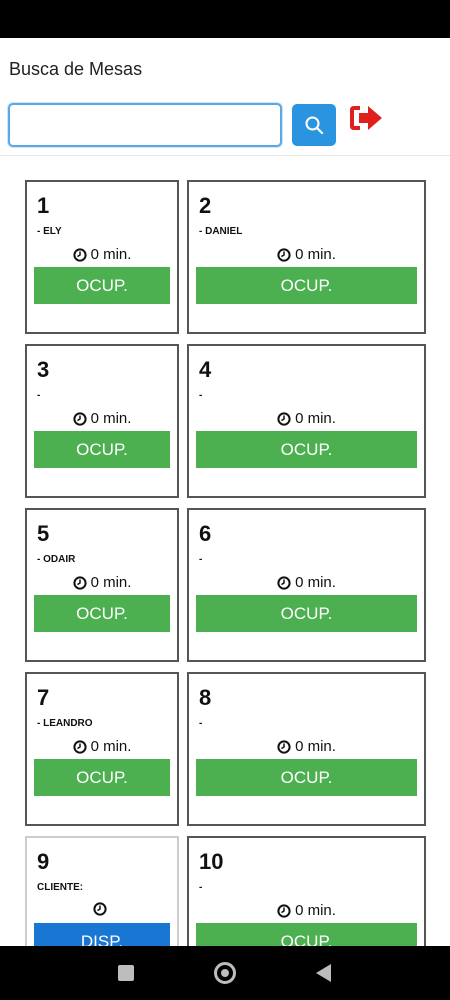 This screenshot has height=1000, width=450. What do you see at coordinates (43, 369) in the screenshot?
I see `table-number: 3` at bounding box center [43, 369].